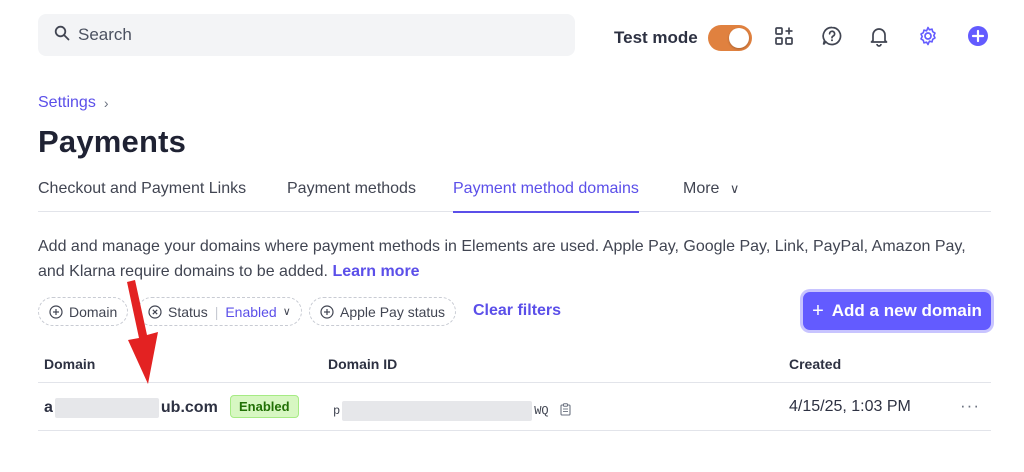  Describe the element at coordinates (738, 38) in the screenshot. I see `toggle-knob` at that location.